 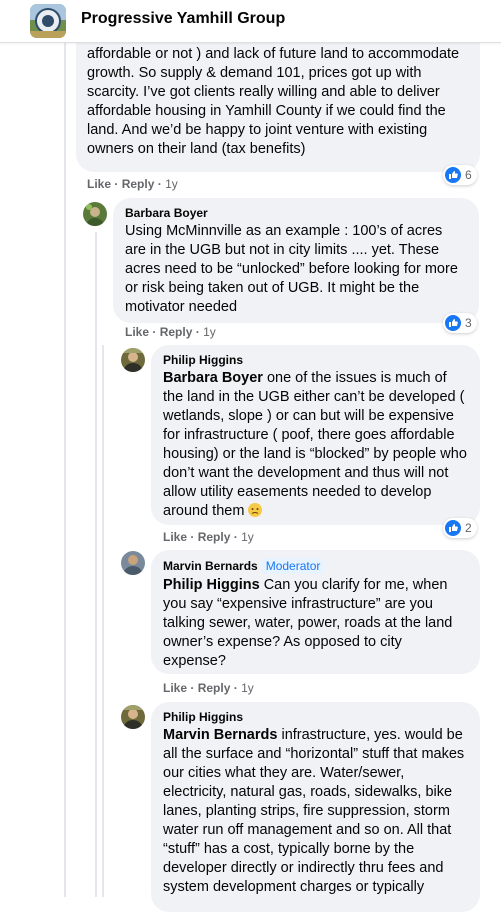 I want to click on reaction-count: 2, so click(x=460, y=528).